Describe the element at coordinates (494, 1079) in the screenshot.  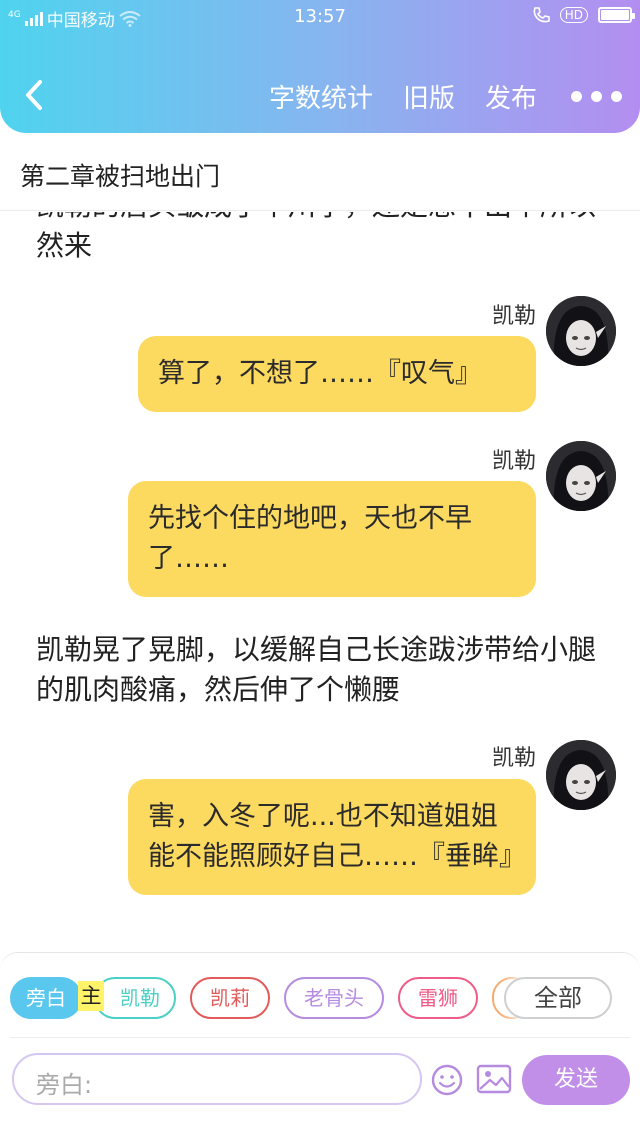
I see `image-icon` at that location.